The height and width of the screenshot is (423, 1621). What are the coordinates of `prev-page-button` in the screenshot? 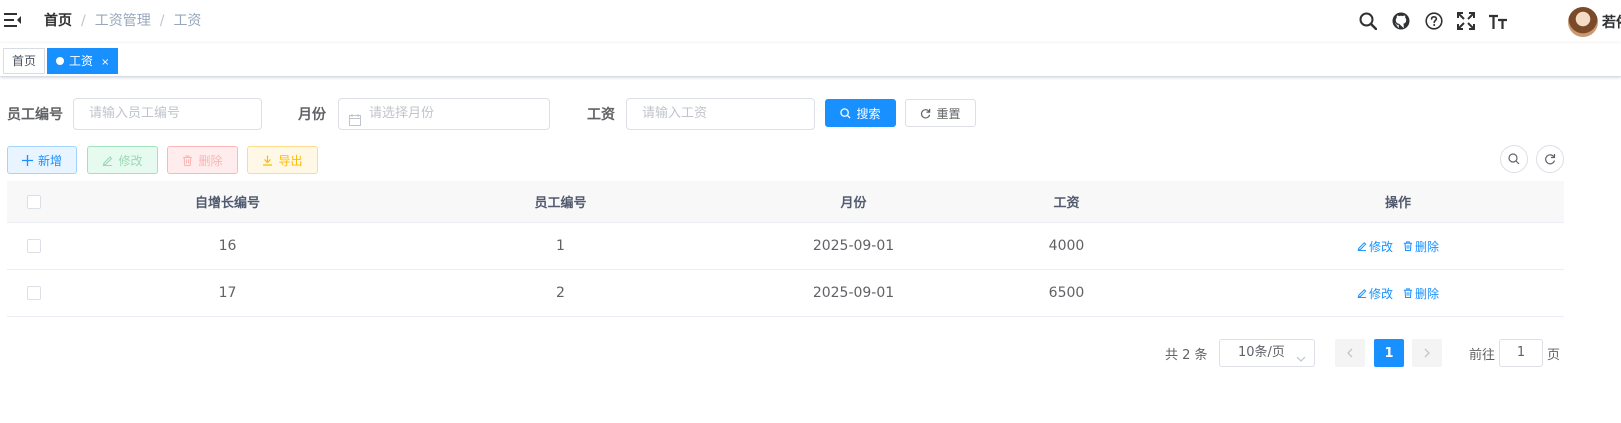 It's located at (1350, 353).